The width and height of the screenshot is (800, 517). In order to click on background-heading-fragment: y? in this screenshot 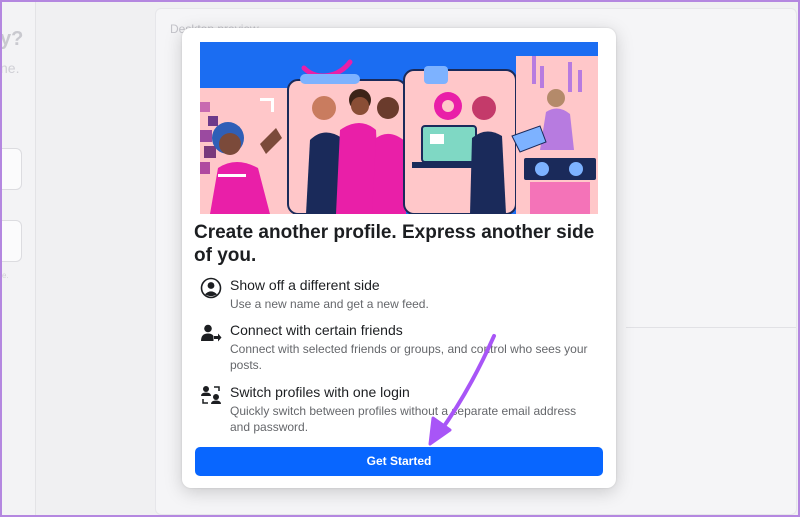, I will do `click(12, 39)`.